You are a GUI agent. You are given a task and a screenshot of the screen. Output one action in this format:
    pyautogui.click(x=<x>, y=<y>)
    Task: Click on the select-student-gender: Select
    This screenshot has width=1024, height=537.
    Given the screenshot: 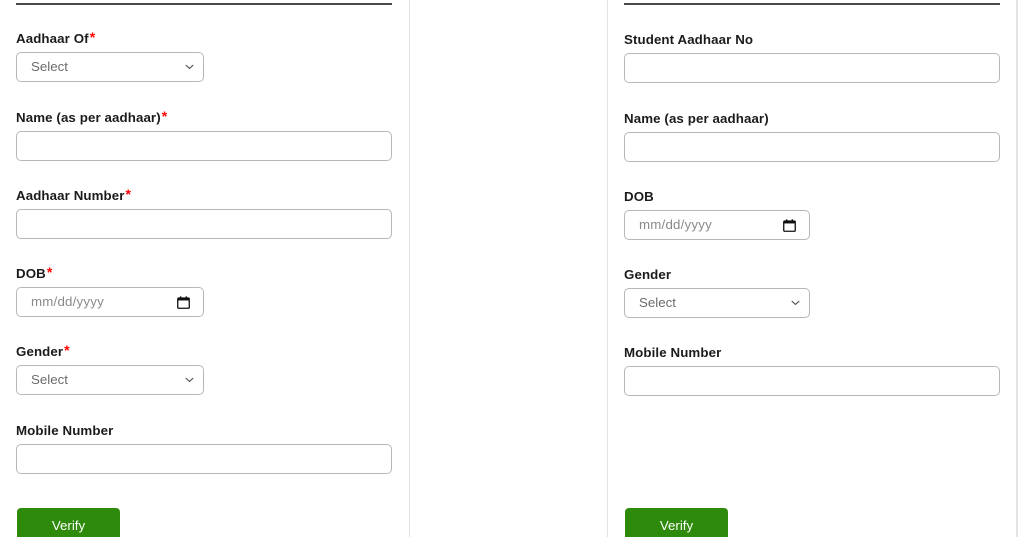 What is the action you would take?
    pyautogui.click(x=717, y=303)
    